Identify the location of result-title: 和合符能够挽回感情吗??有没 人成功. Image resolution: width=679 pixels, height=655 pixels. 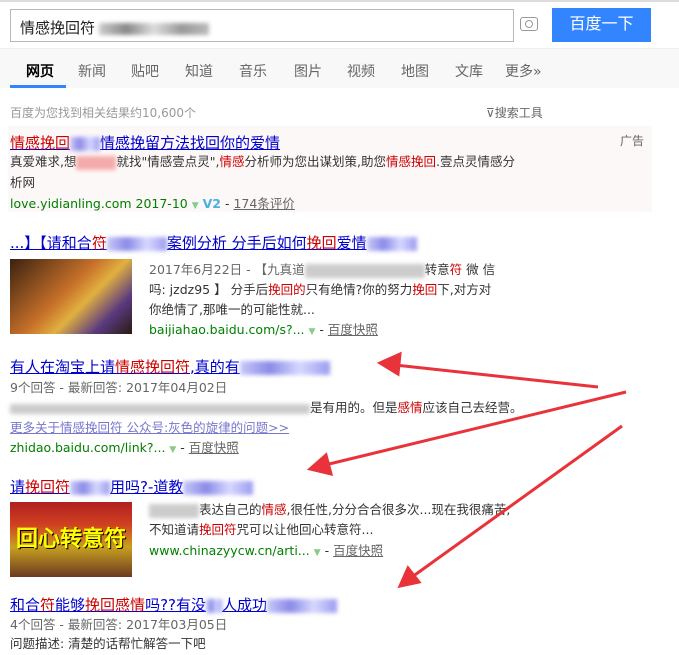
(174, 604).